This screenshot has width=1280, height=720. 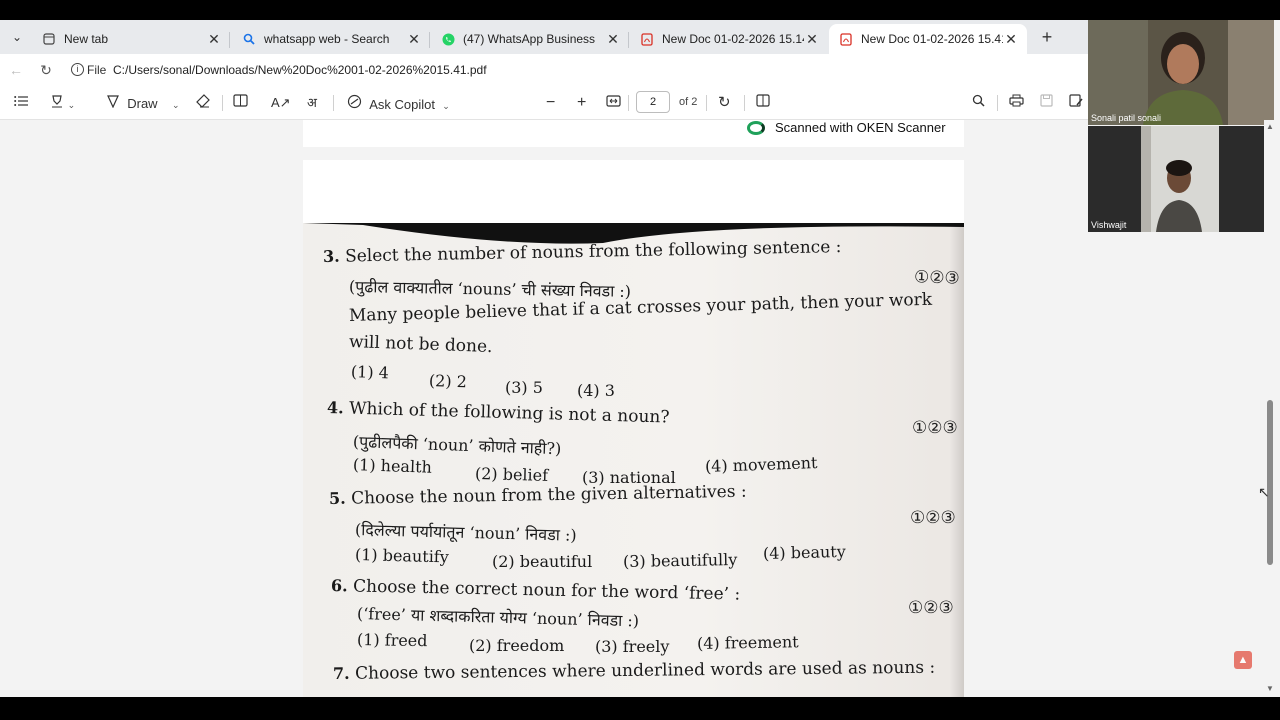 I want to click on option: (1) freed, so click(x=392, y=640).